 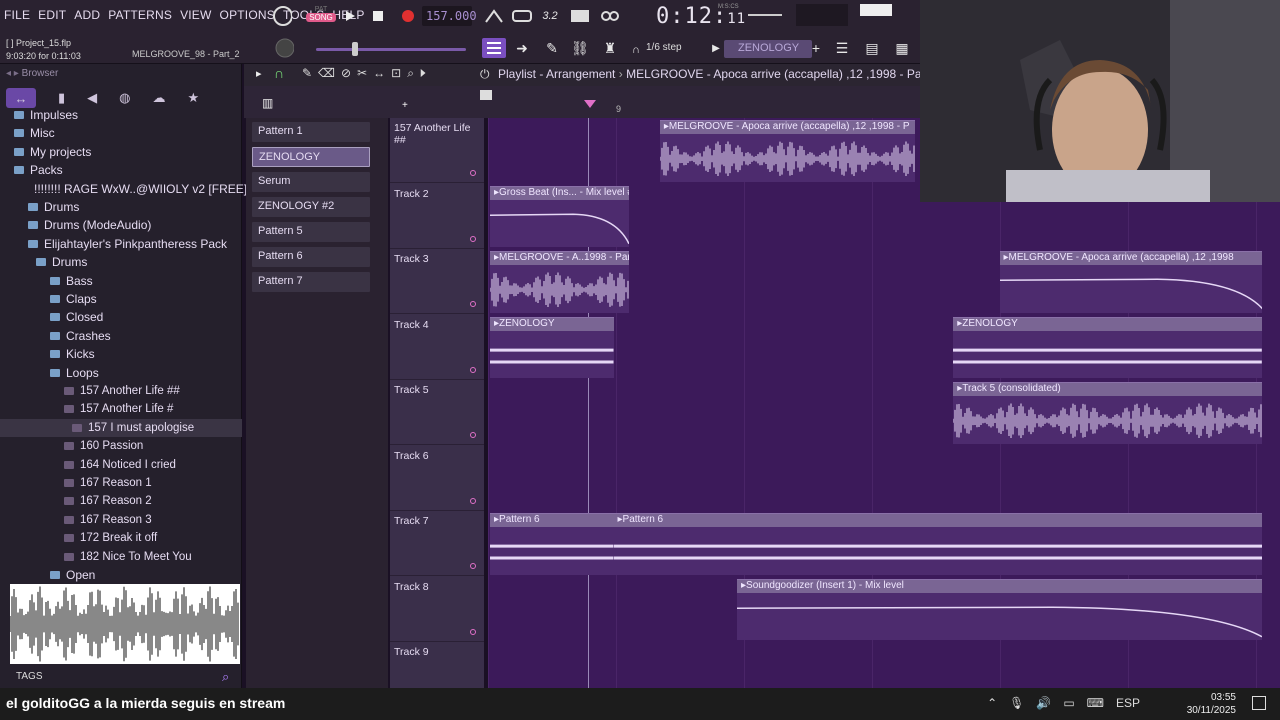 What do you see at coordinates (121, 373) in the screenshot?
I see `browser-folder-item: Loops` at bounding box center [121, 373].